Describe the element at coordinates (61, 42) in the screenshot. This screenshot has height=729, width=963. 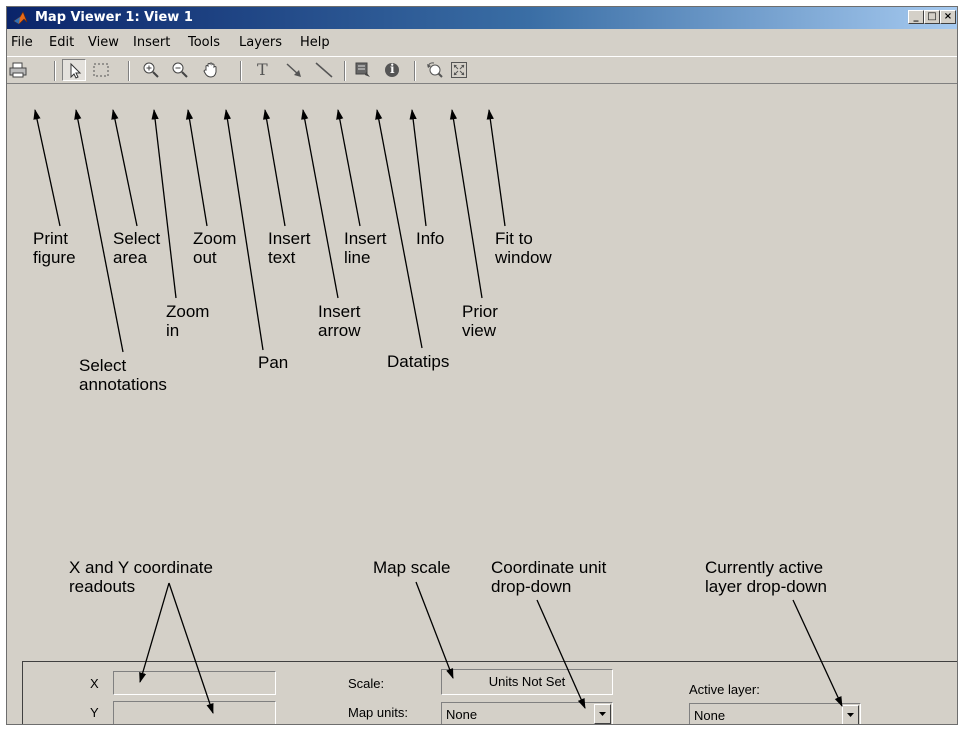
I see `menu-edit: Edit` at that location.